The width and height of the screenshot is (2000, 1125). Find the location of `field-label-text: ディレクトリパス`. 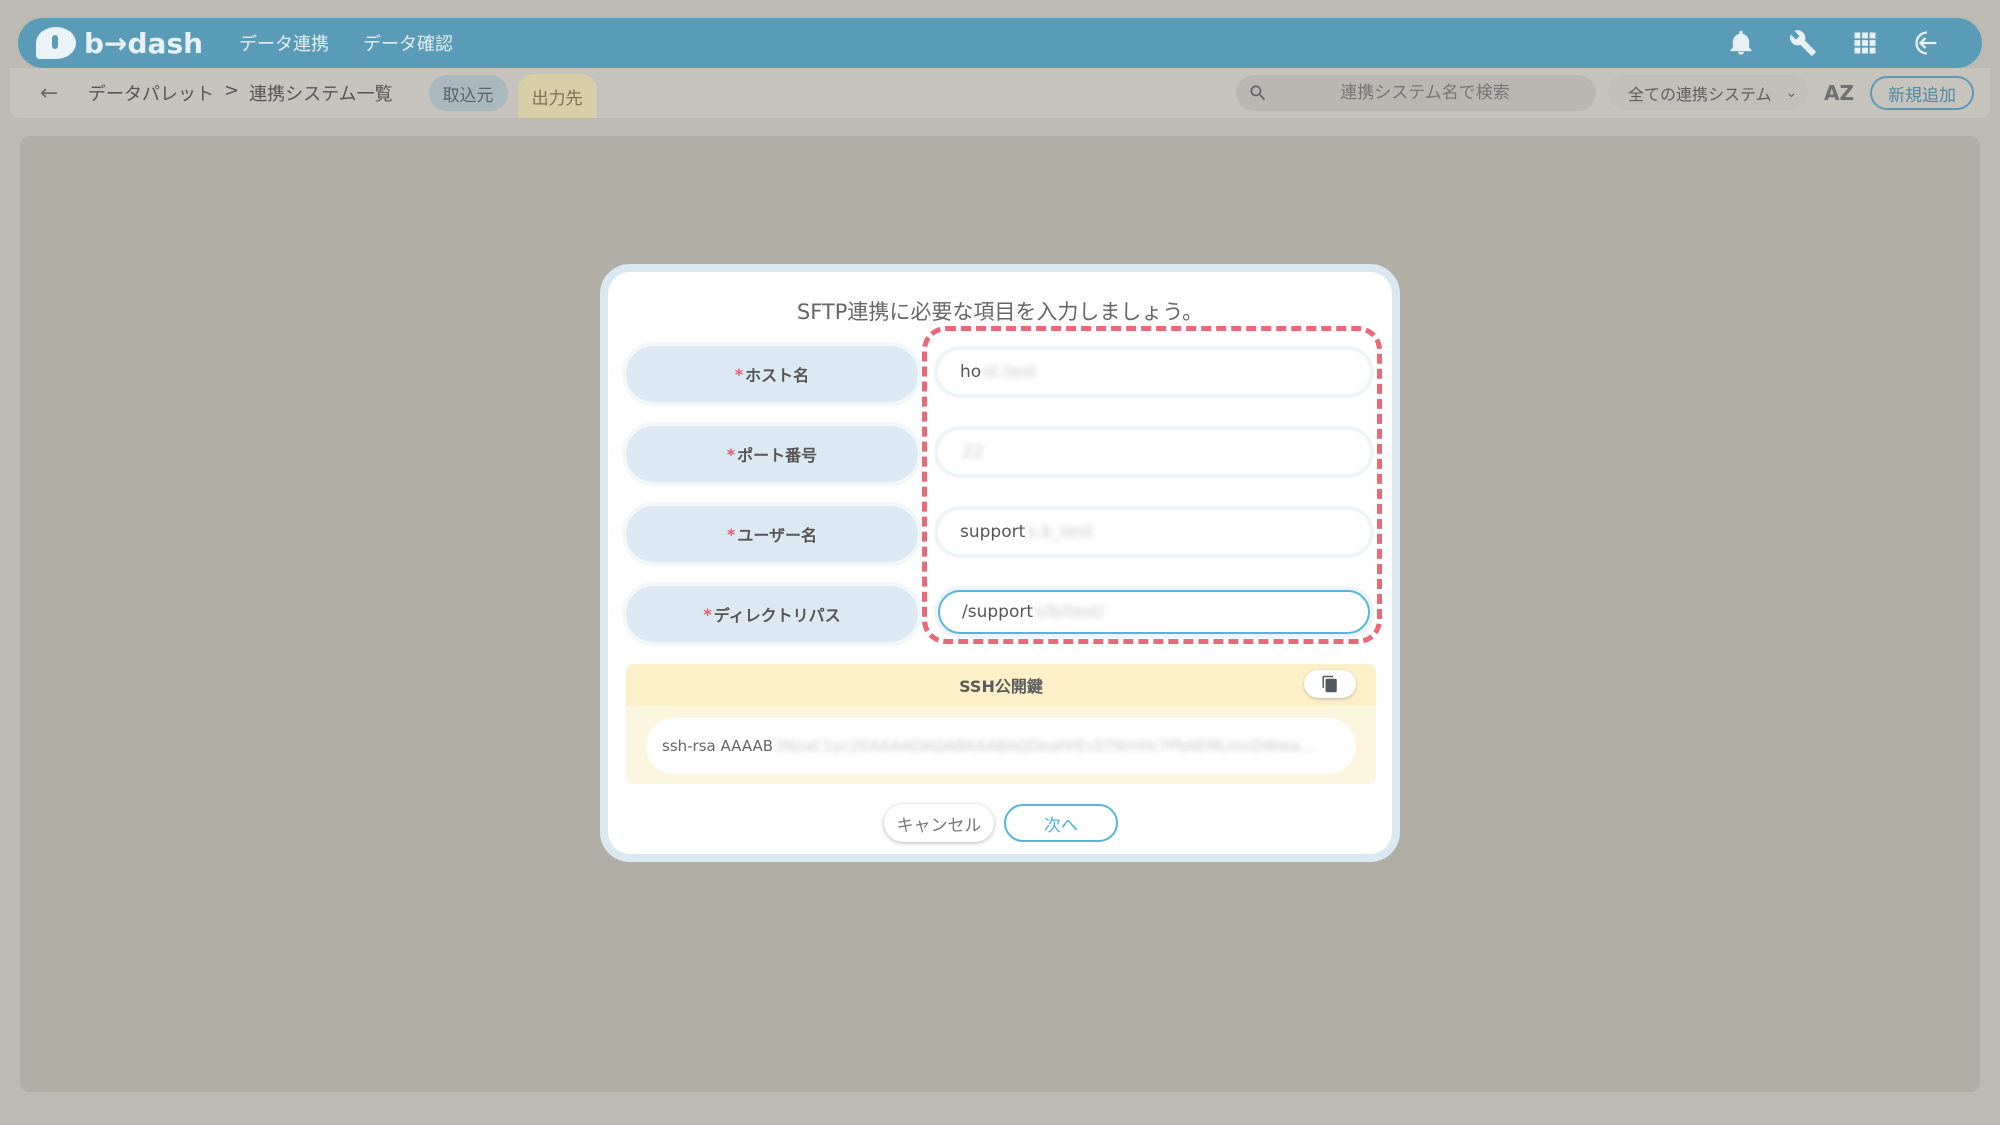

field-label-text: ディレクトリパス is located at coordinates (777, 615).